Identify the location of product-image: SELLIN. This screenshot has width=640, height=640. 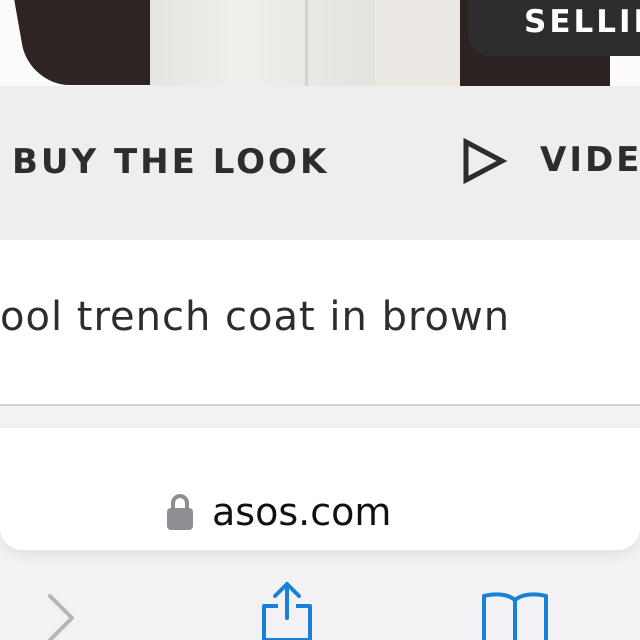
(320, 43).